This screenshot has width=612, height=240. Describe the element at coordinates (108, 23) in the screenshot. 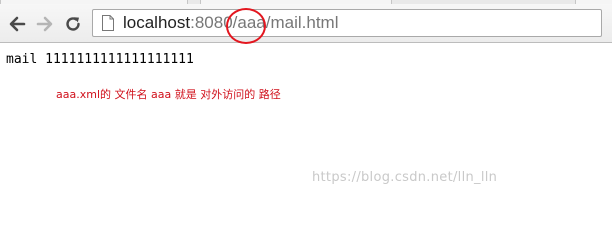

I see `page-icon` at that location.